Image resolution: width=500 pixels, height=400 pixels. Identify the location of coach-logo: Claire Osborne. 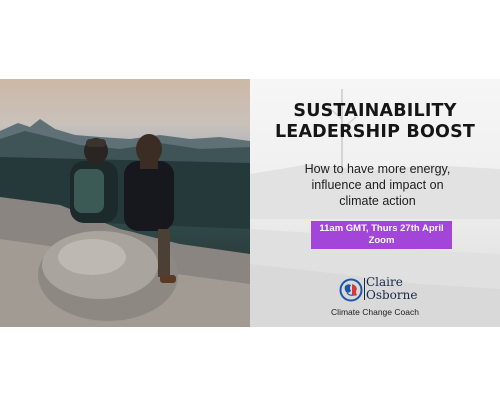
(384, 290).